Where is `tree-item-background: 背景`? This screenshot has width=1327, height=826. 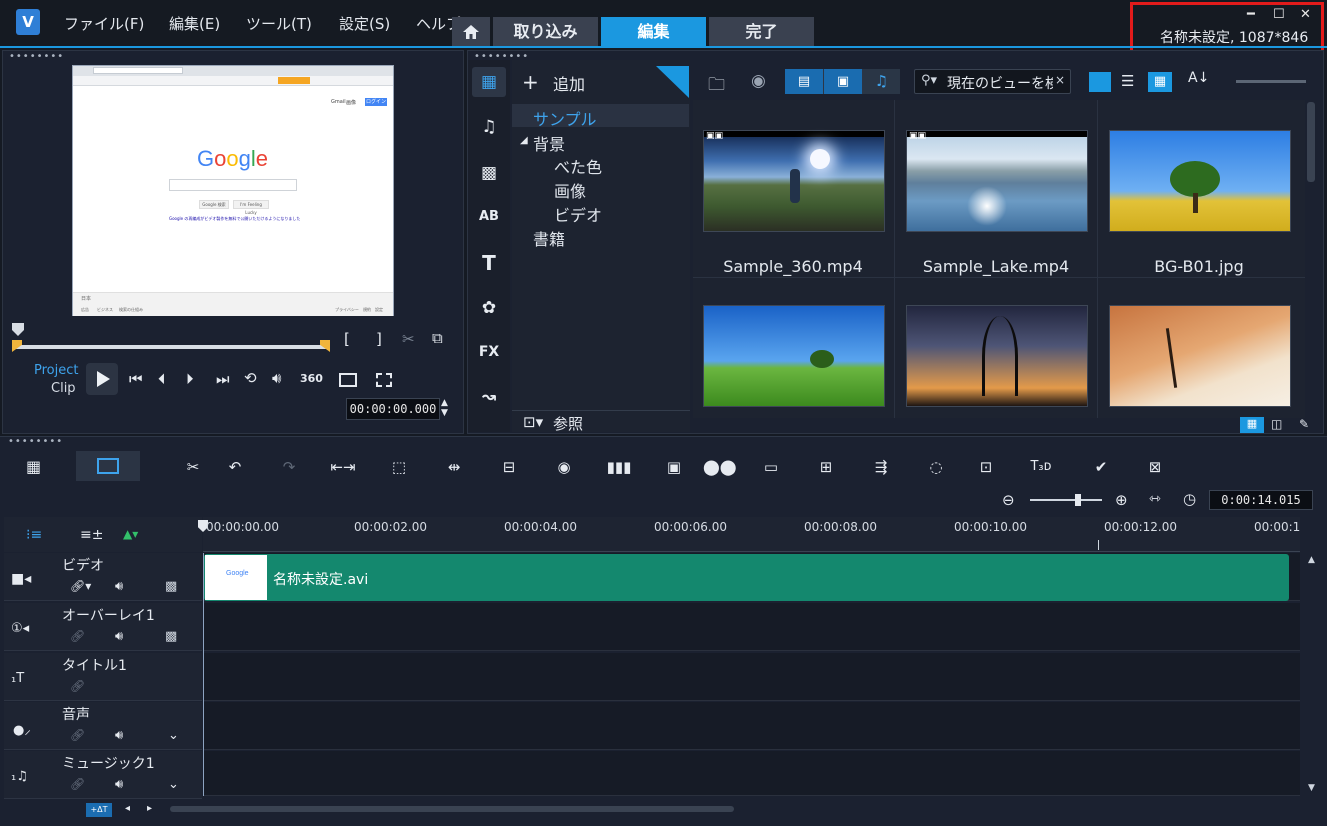
tree-item-background: 背景 is located at coordinates (549, 143).